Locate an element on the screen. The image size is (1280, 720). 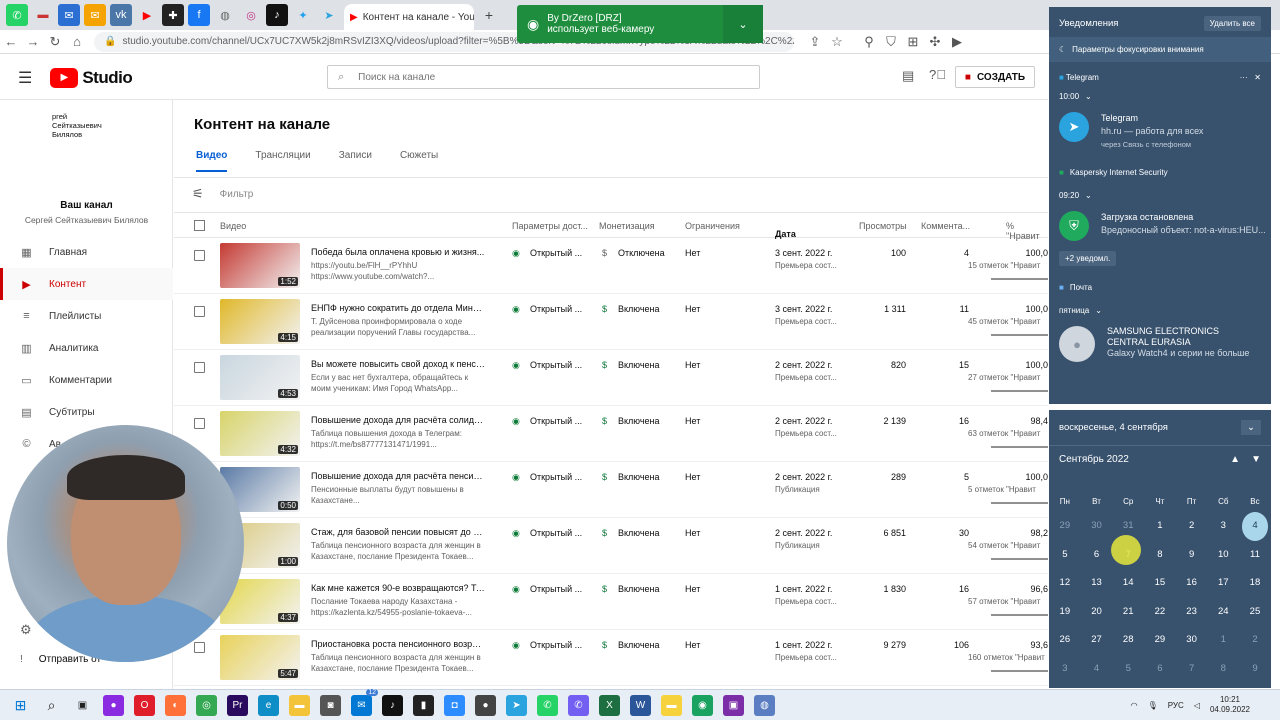
extension-icon: ⚲ is located at coordinates (869, 42).